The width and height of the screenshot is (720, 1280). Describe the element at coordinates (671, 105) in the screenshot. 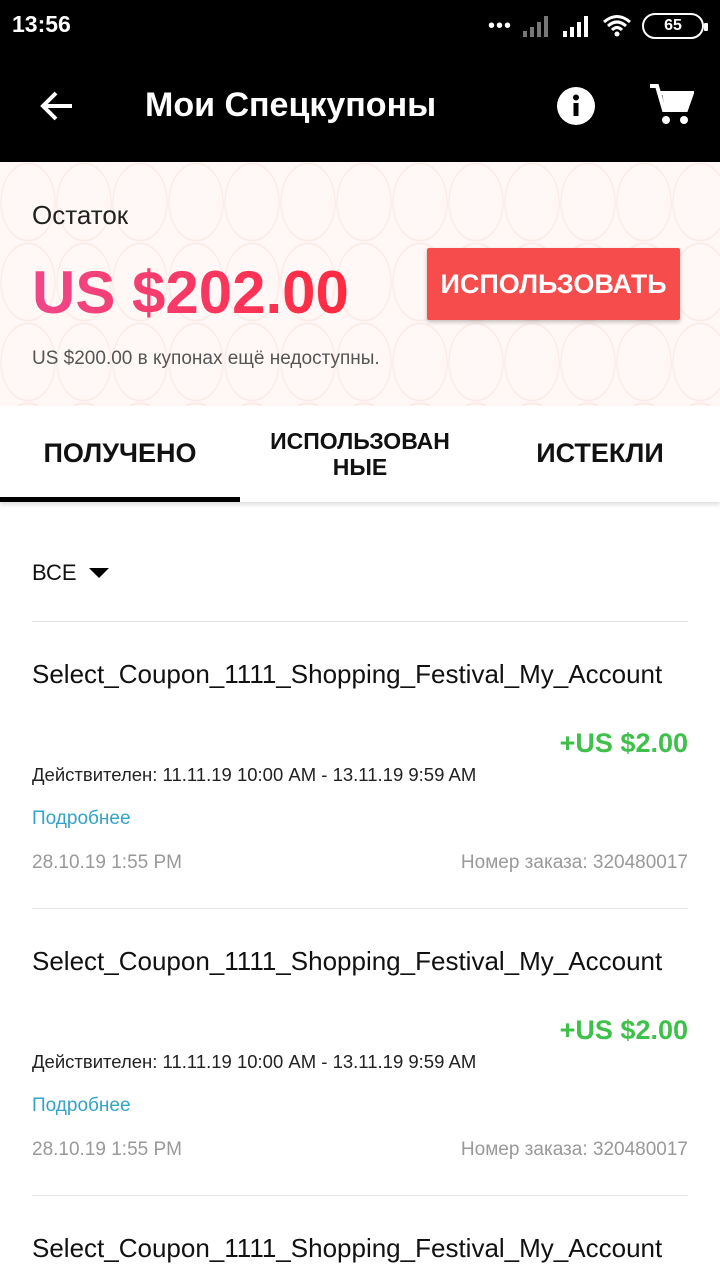

I see `cart-icon` at that location.